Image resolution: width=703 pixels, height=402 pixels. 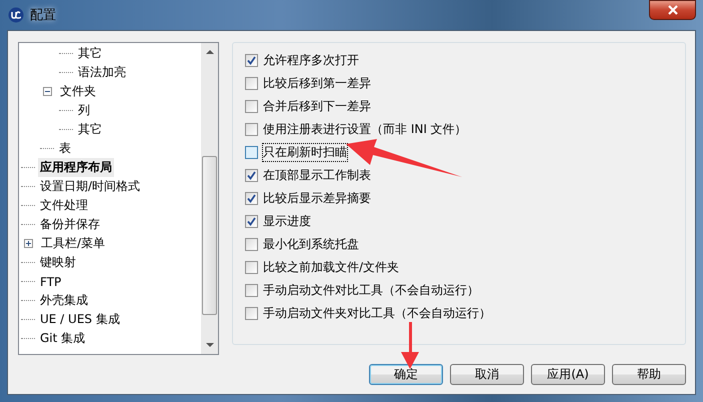 I want to click on option-label: 允许程序多次打开, so click(x=311, y=60).